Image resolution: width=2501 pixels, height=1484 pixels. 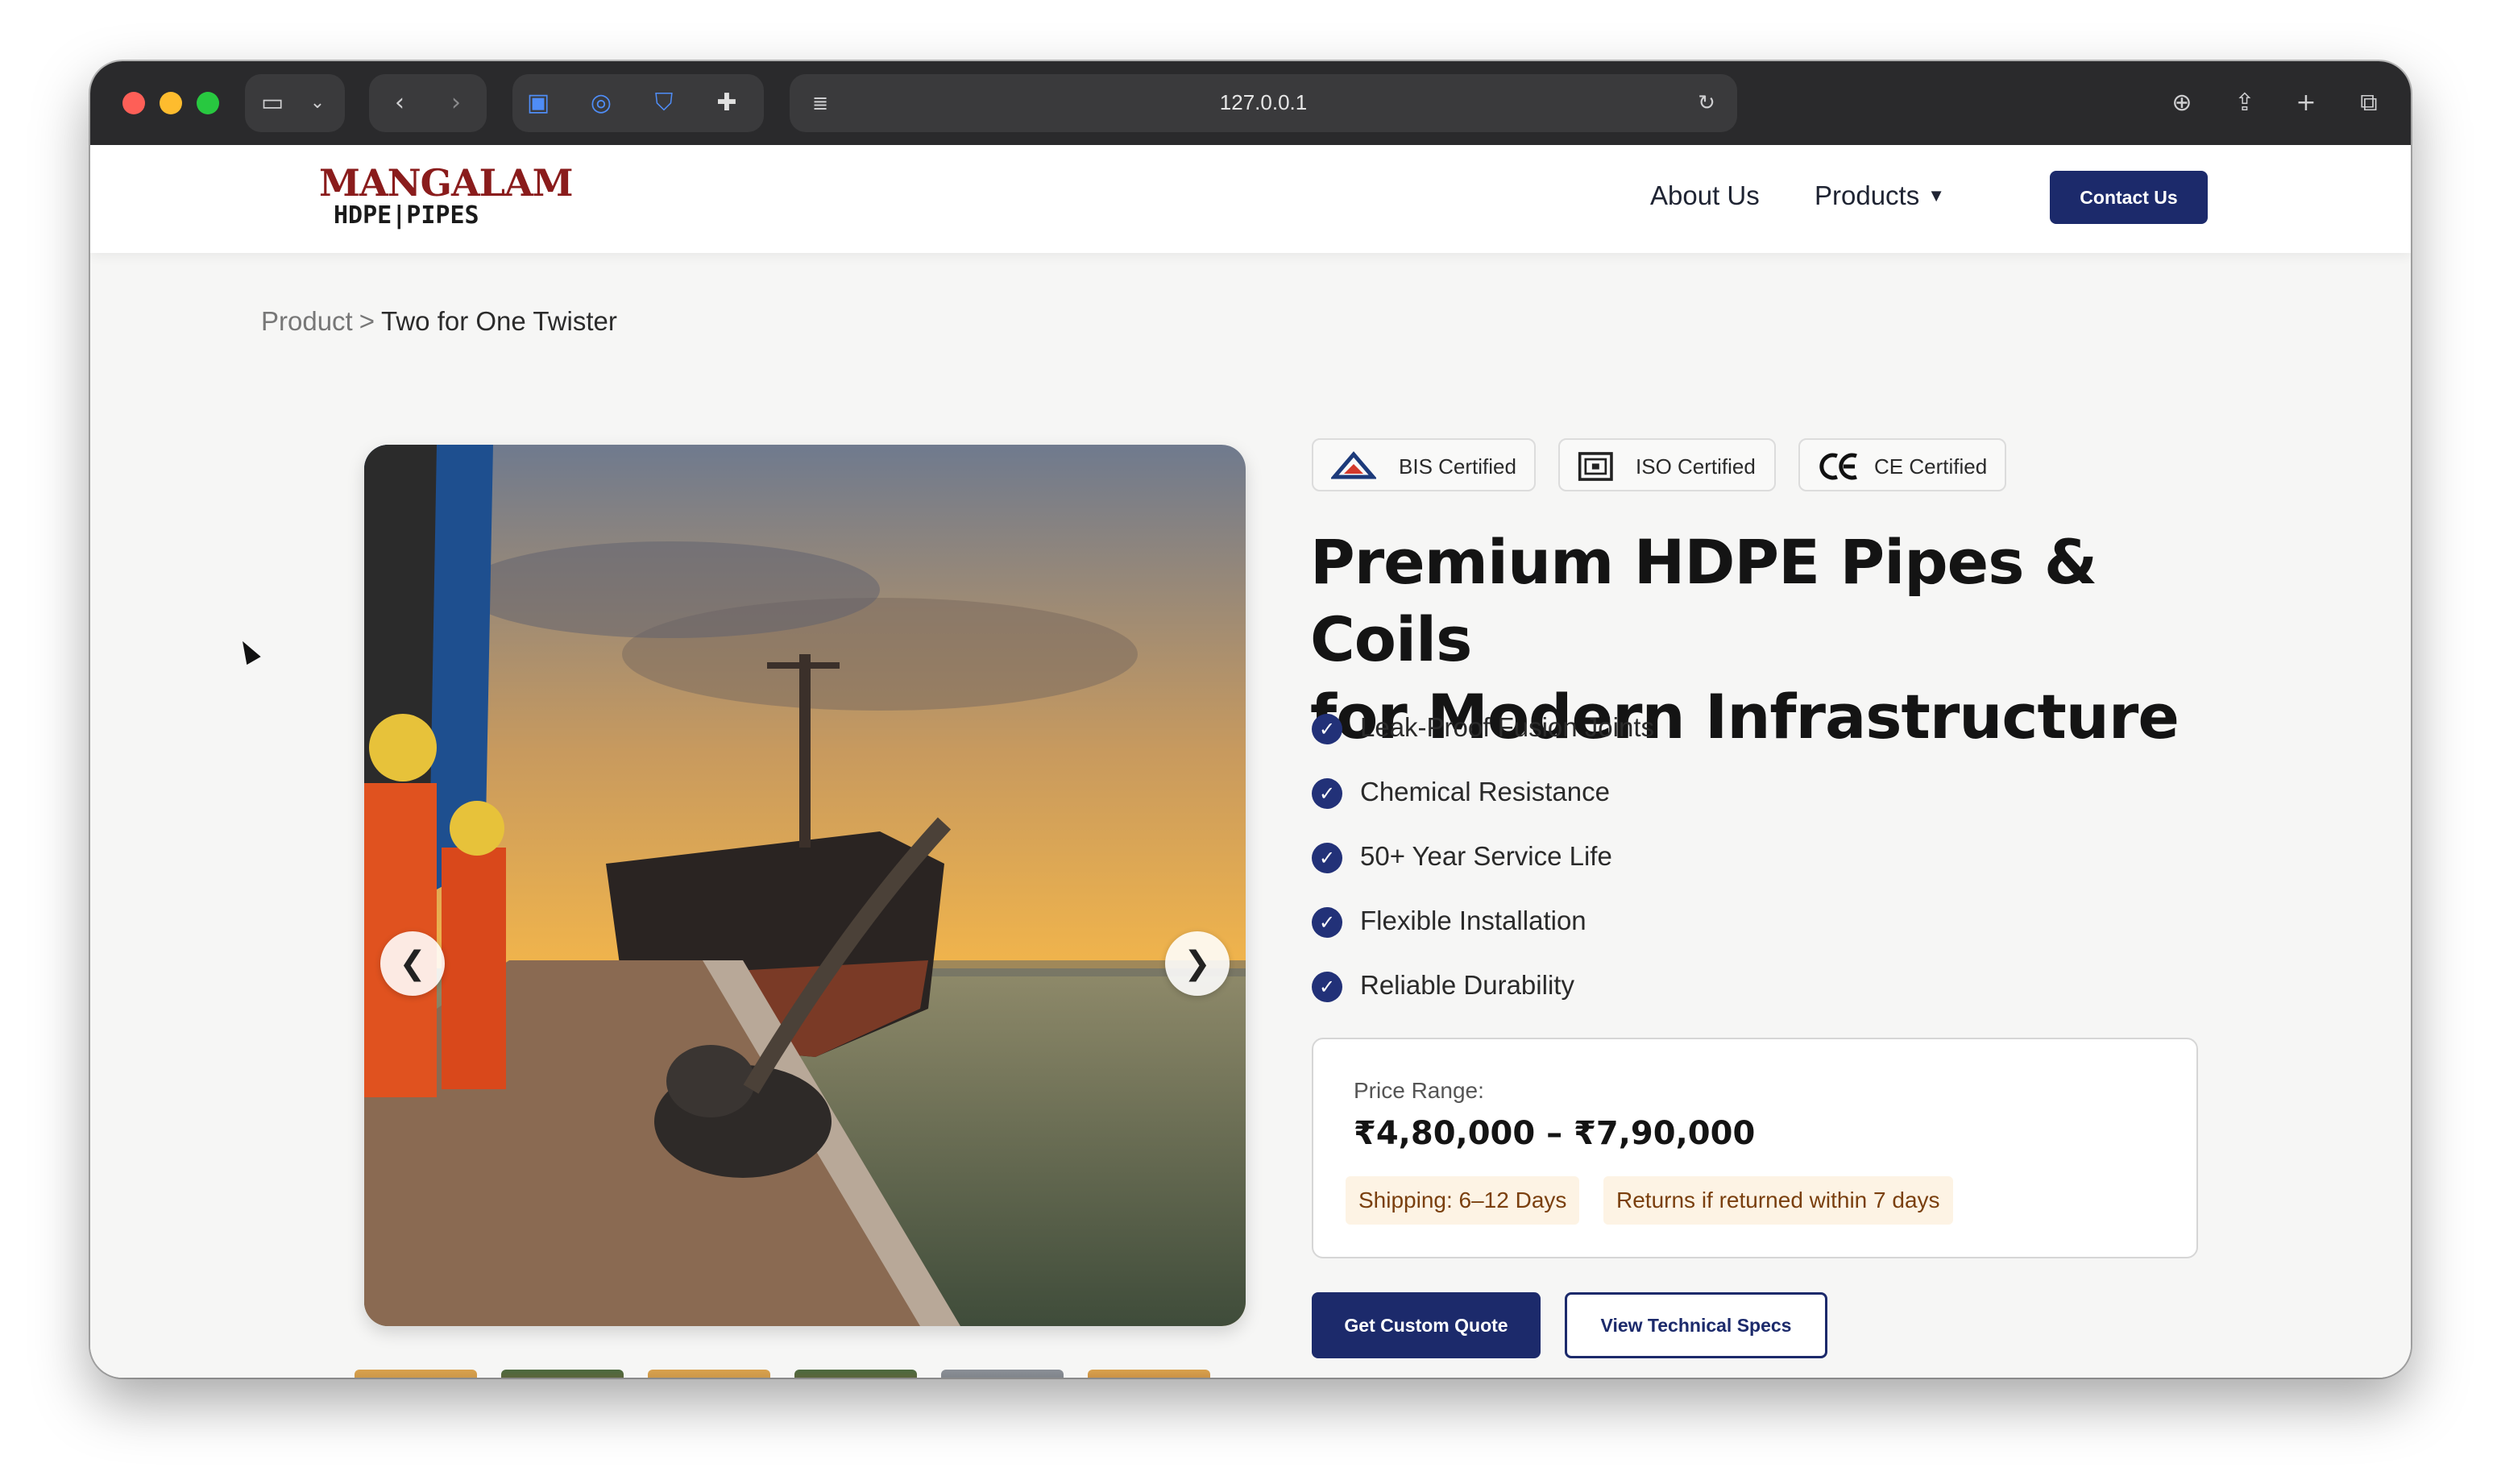 I want to click on url-text: 127.0.0.1, so click(x=1263, y=102).